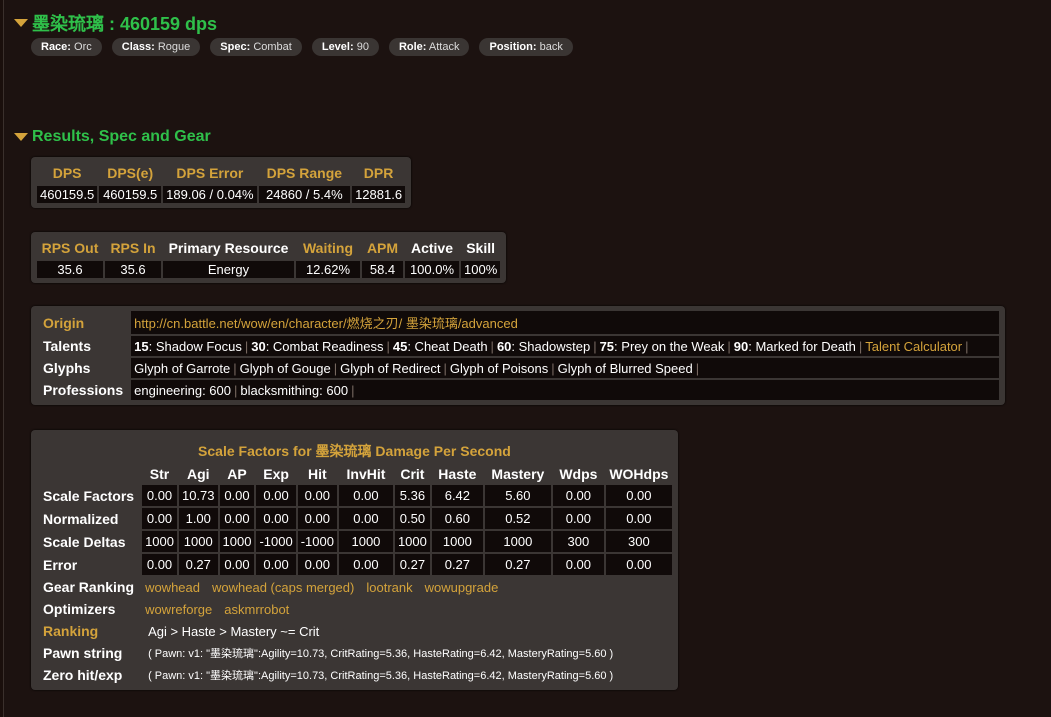  I want to click on scale-value: 0.60, so click(457, 518).